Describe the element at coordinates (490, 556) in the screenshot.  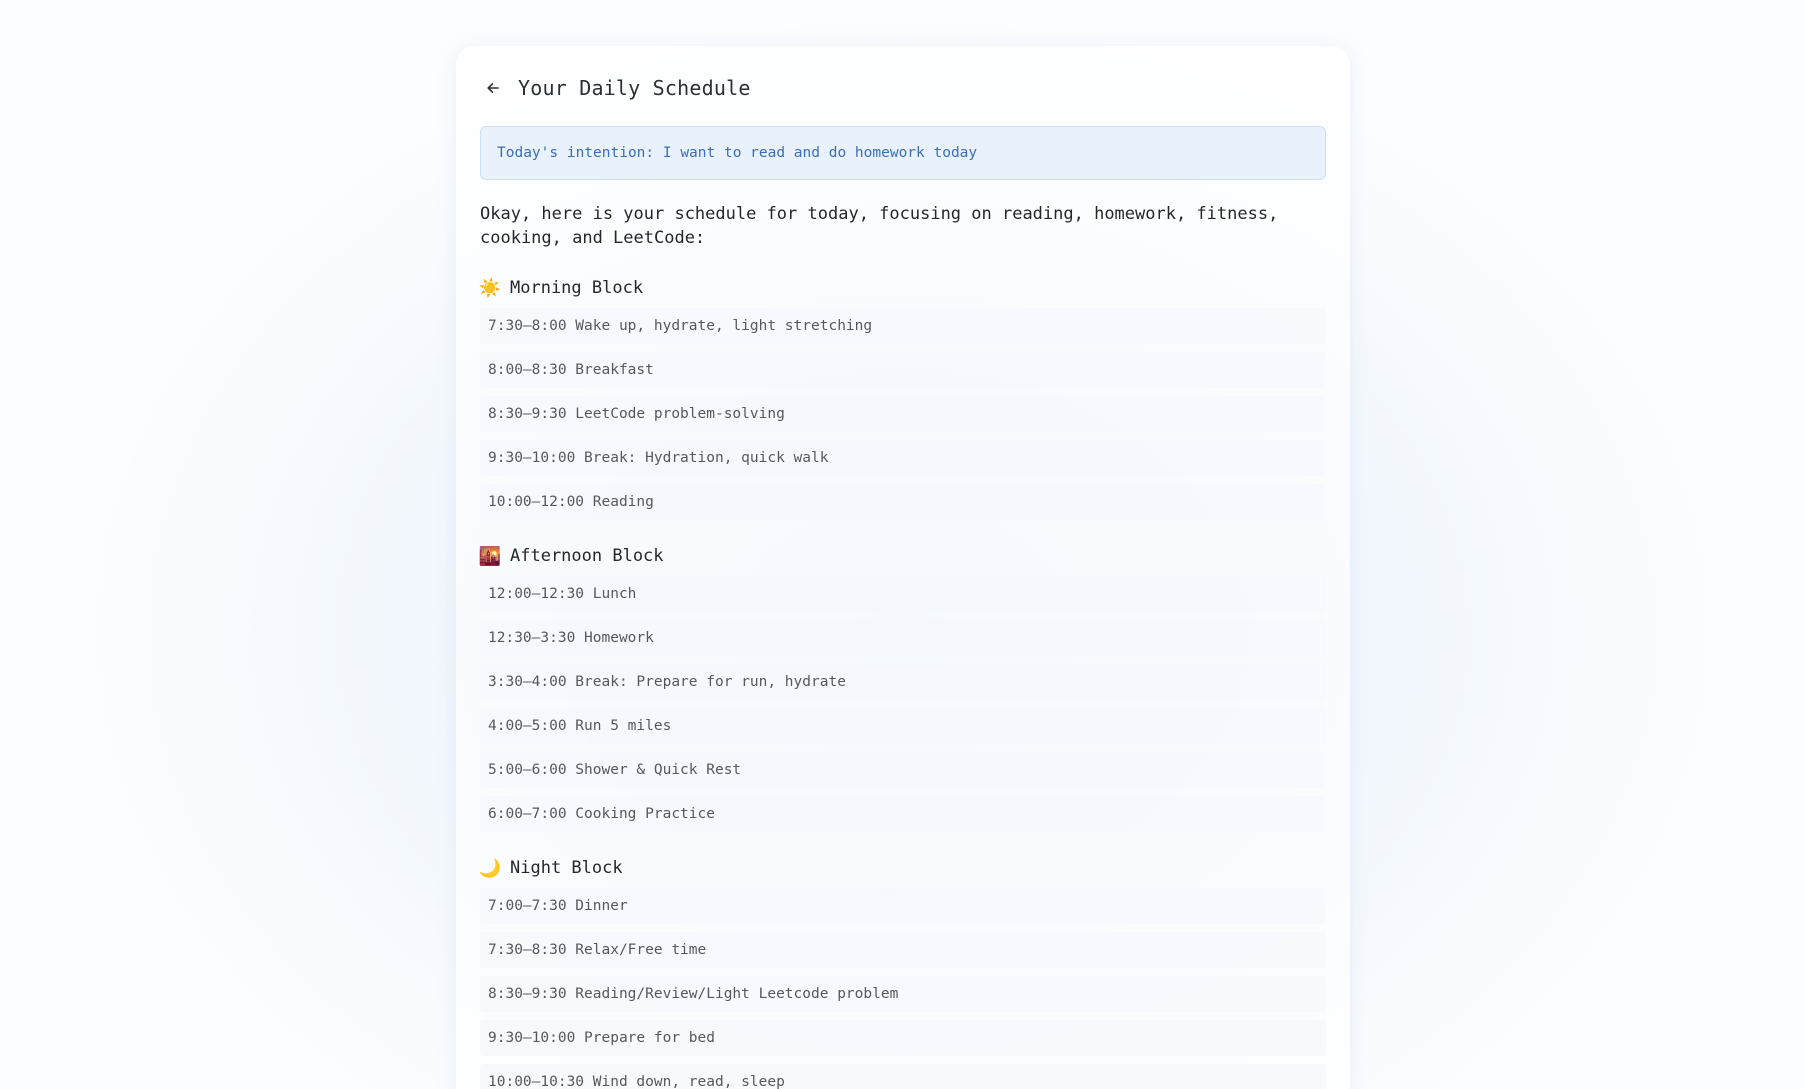
I see `sunset-city-icon: 🌇` at that location.